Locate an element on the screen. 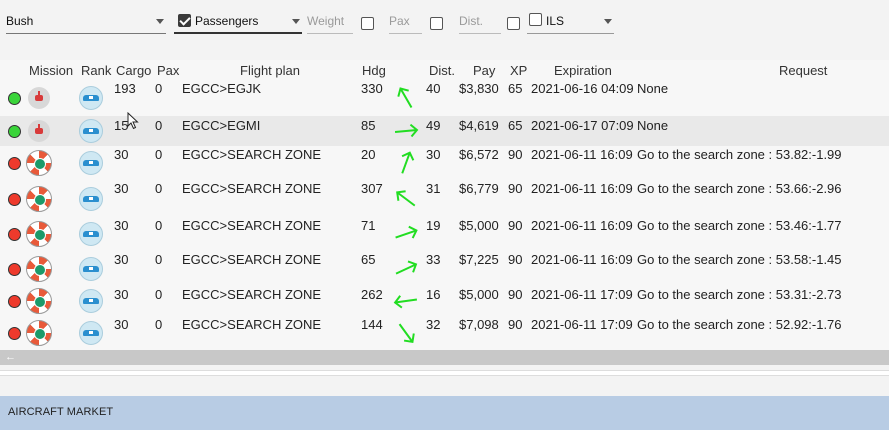 The height and width of the screenshot is (430, 889). aircraft-select-value: Bush is located at coordinates (20, 21).